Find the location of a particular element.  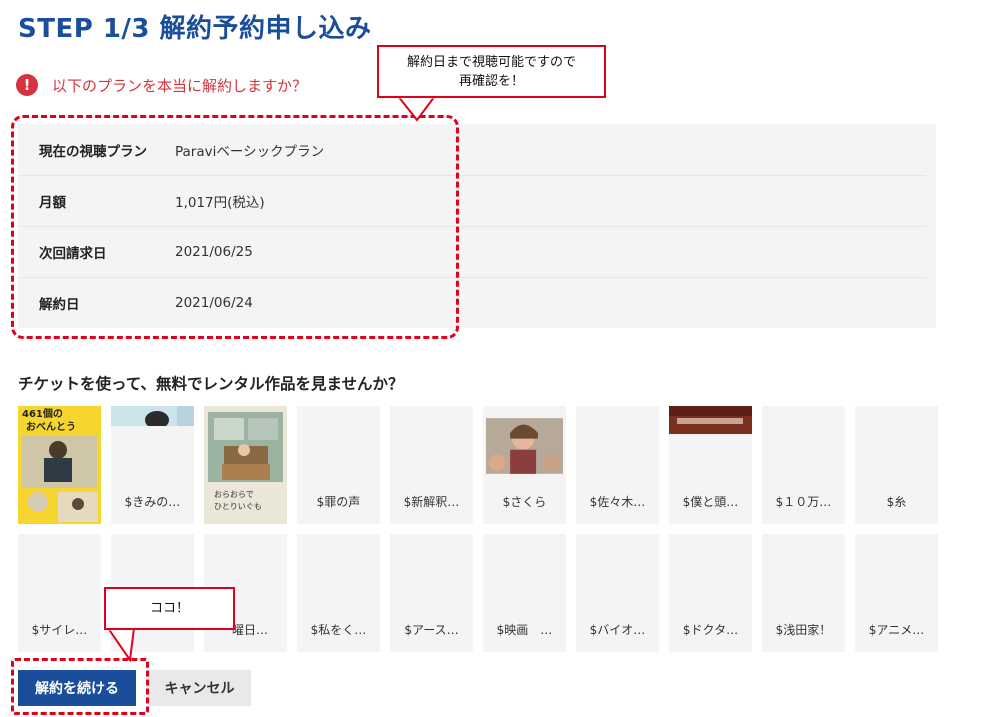

continue-cancellation-button: 解約を続ける is located at coordinates (77, 688).